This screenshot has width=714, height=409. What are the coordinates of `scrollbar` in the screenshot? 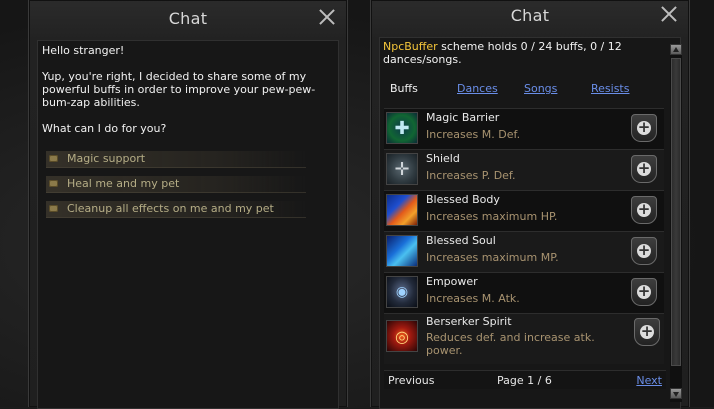 It's located at (676, 223).